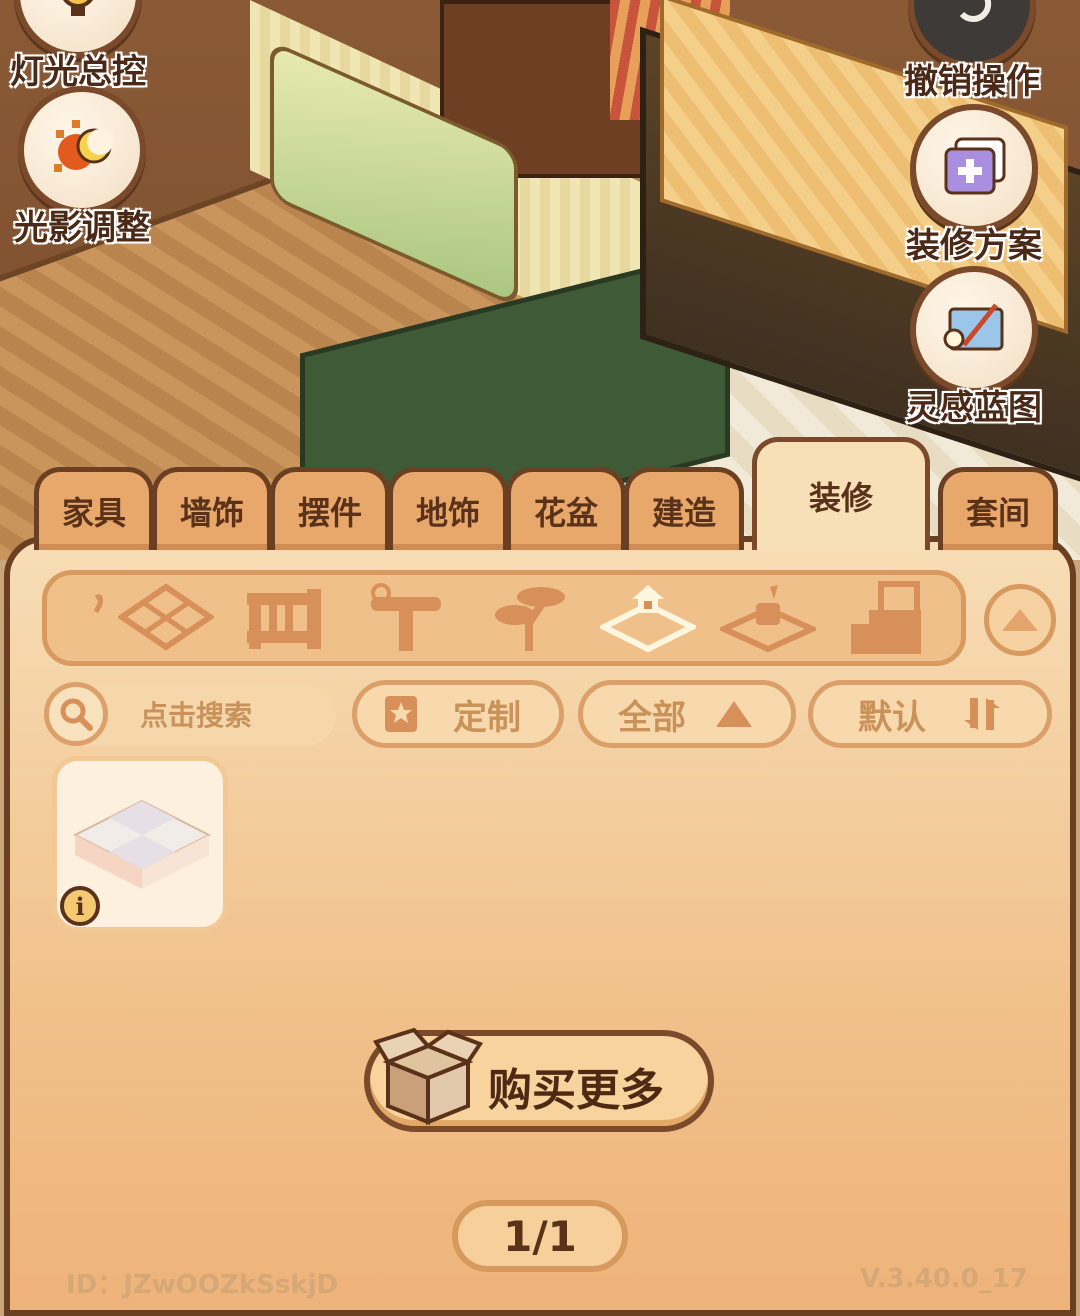 The image size is (1080, 1316). Describe the element at coordinates (768, 618) in the screenshot. I see `plant-mat-icon` at that location.